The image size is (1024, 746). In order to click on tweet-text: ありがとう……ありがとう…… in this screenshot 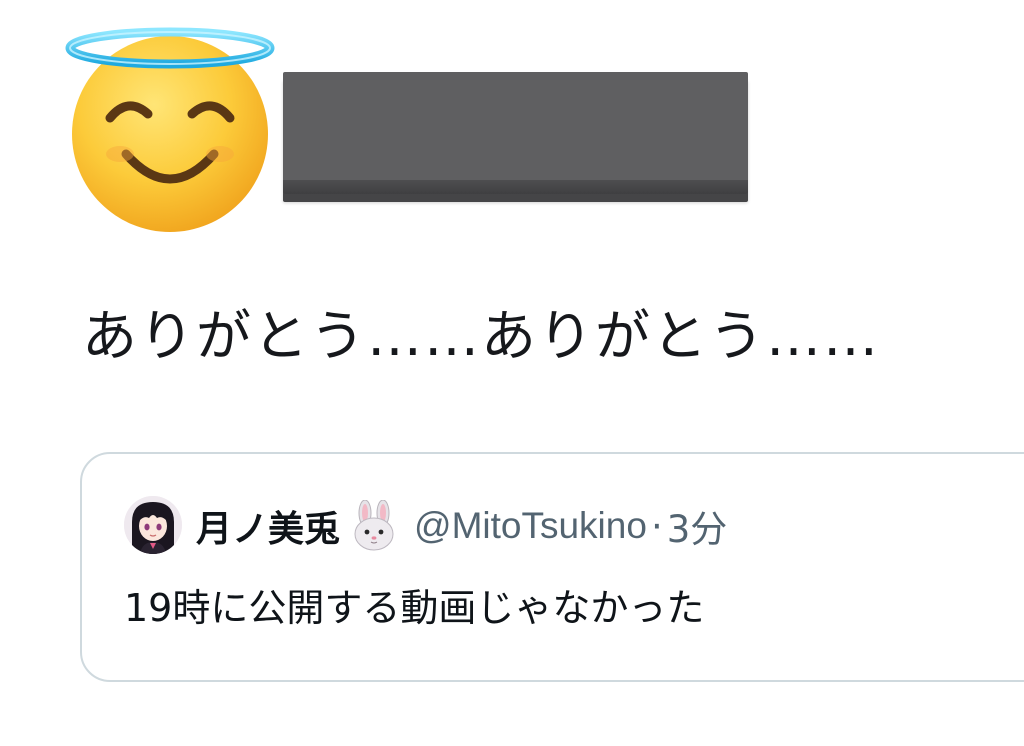, I will do `click(481, 336)`.